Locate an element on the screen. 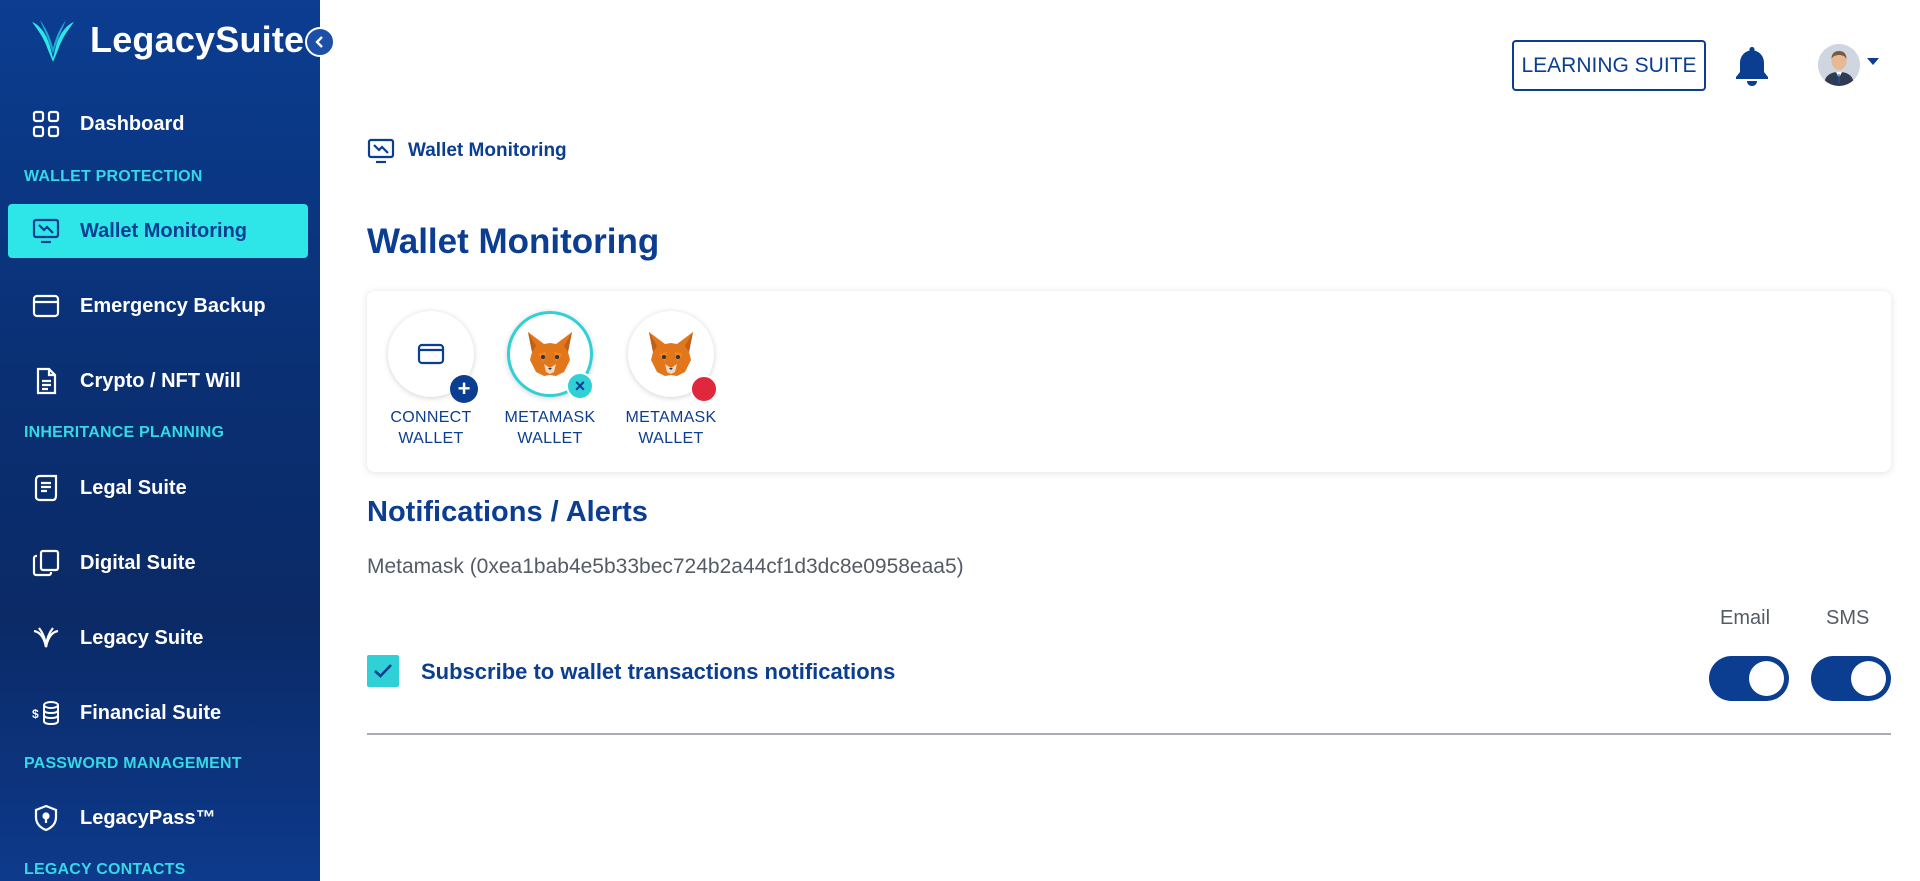  status-dot-icon is located at coordinates (704, 389).